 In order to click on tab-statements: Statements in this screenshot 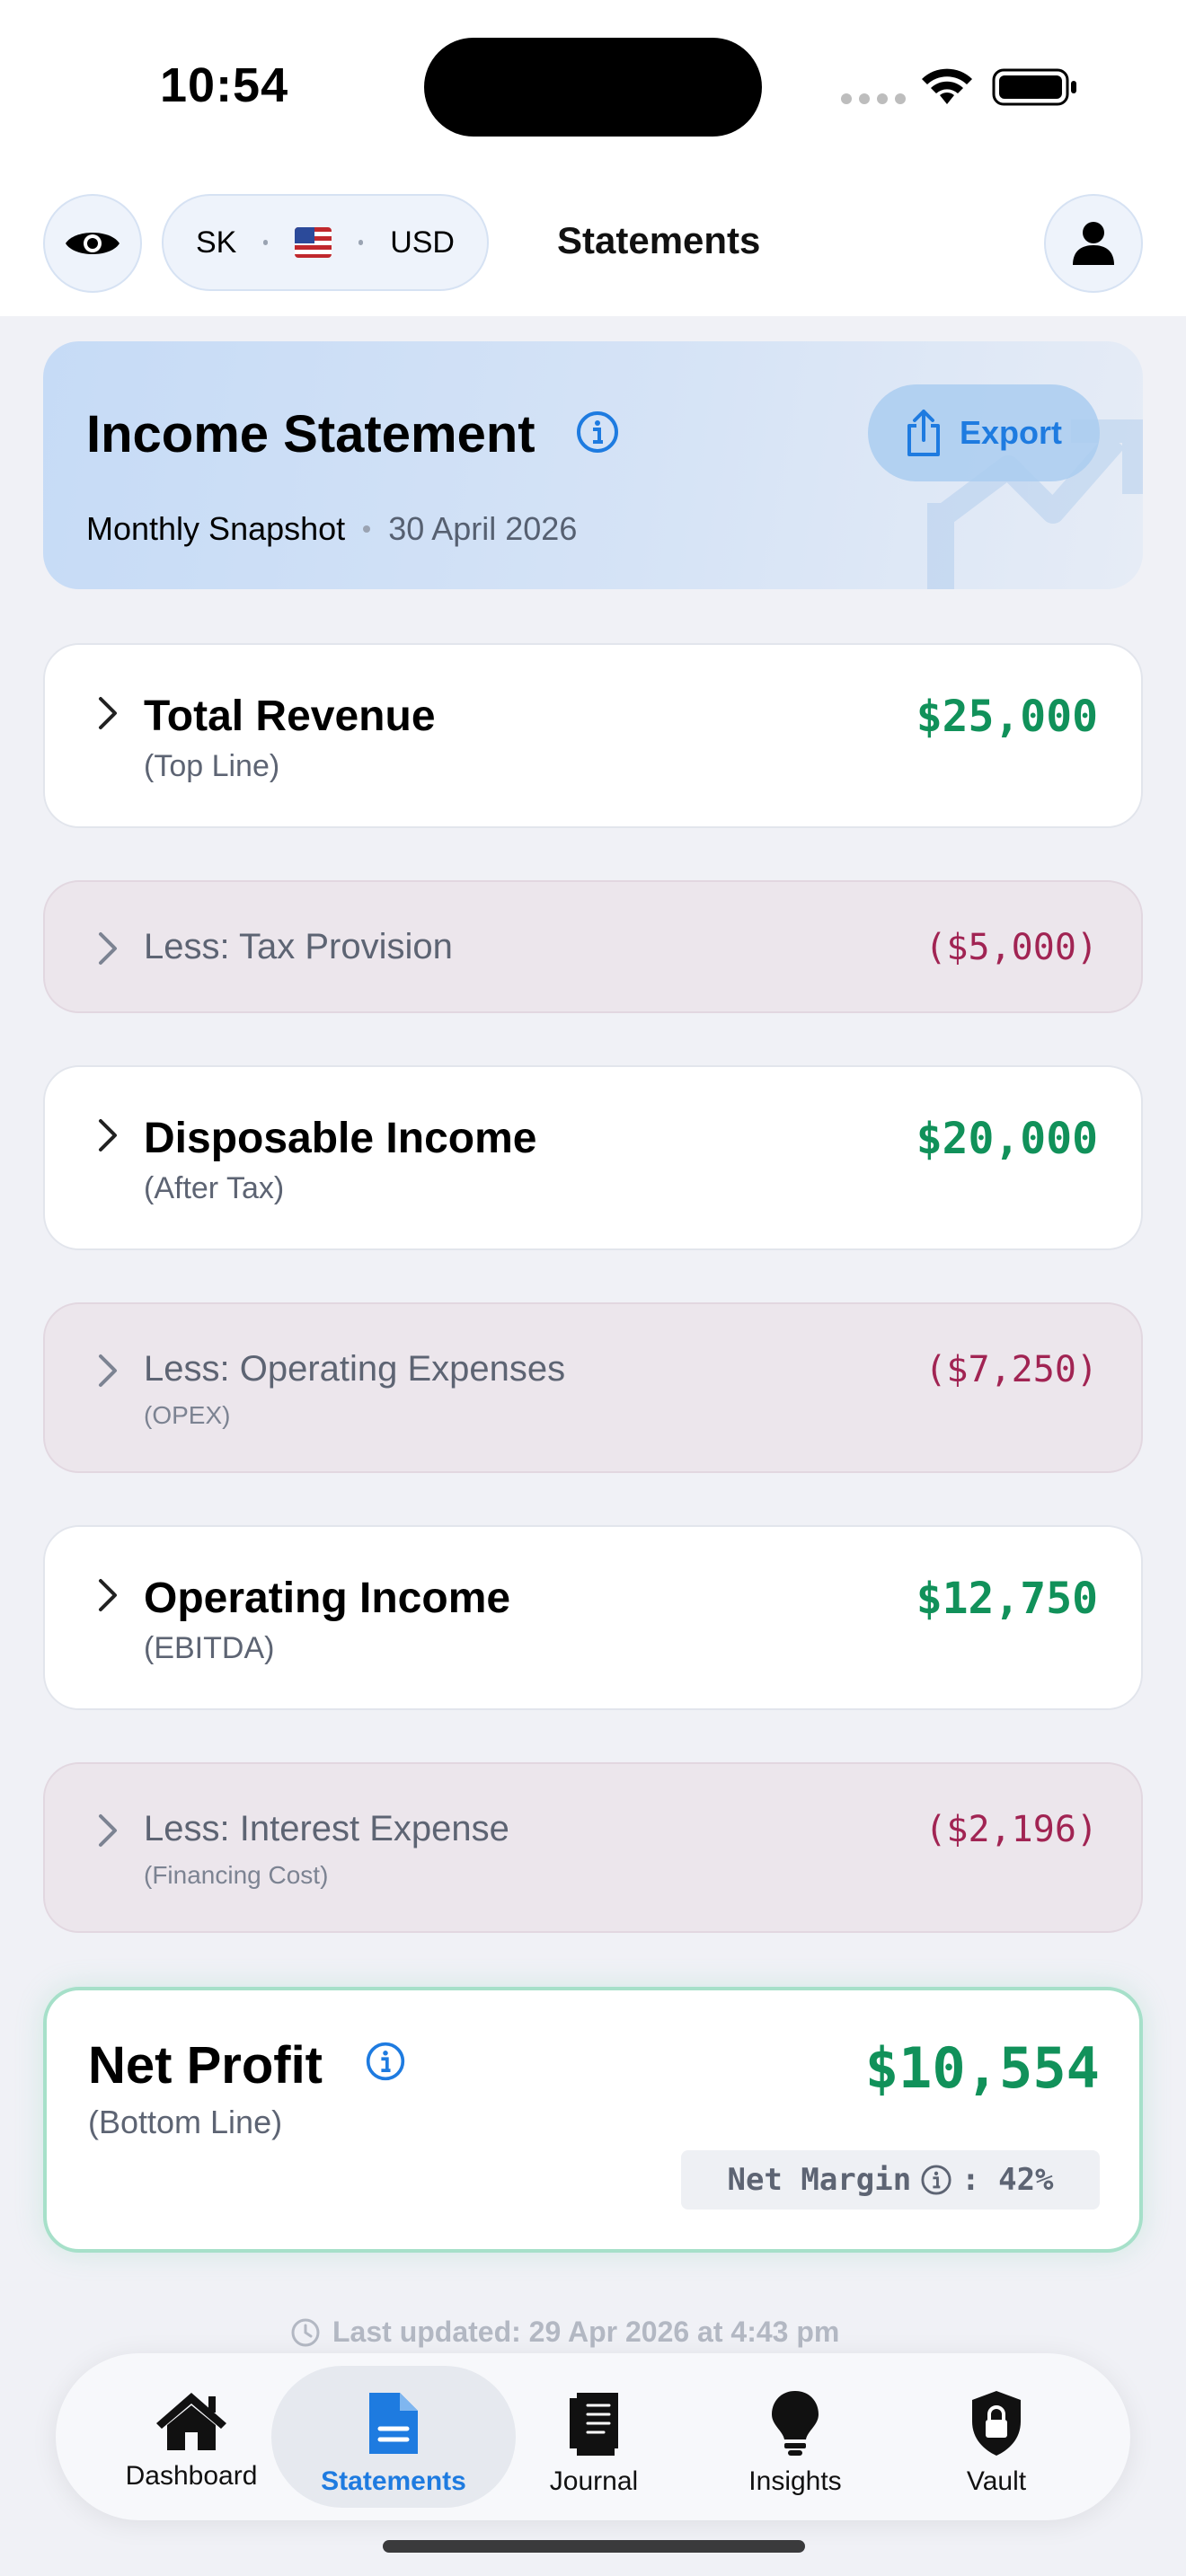, I will do `click(393, 2437)`.